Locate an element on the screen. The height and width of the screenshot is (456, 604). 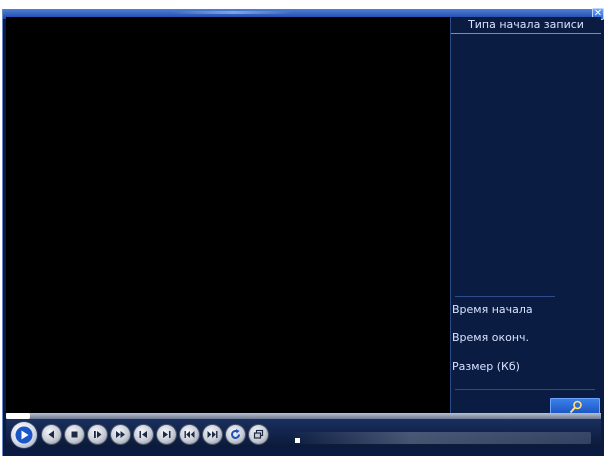
slow-play-button is located at coordinates (97, 434).